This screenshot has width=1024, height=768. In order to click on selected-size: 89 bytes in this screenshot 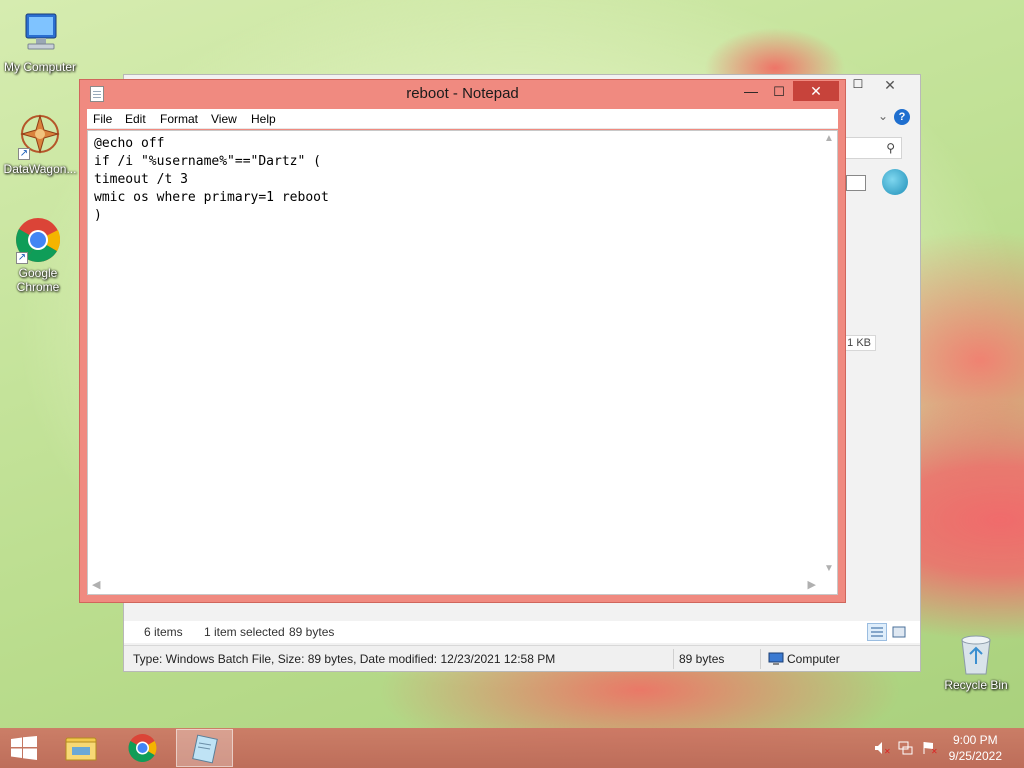, I will do `click(312, 632)`.